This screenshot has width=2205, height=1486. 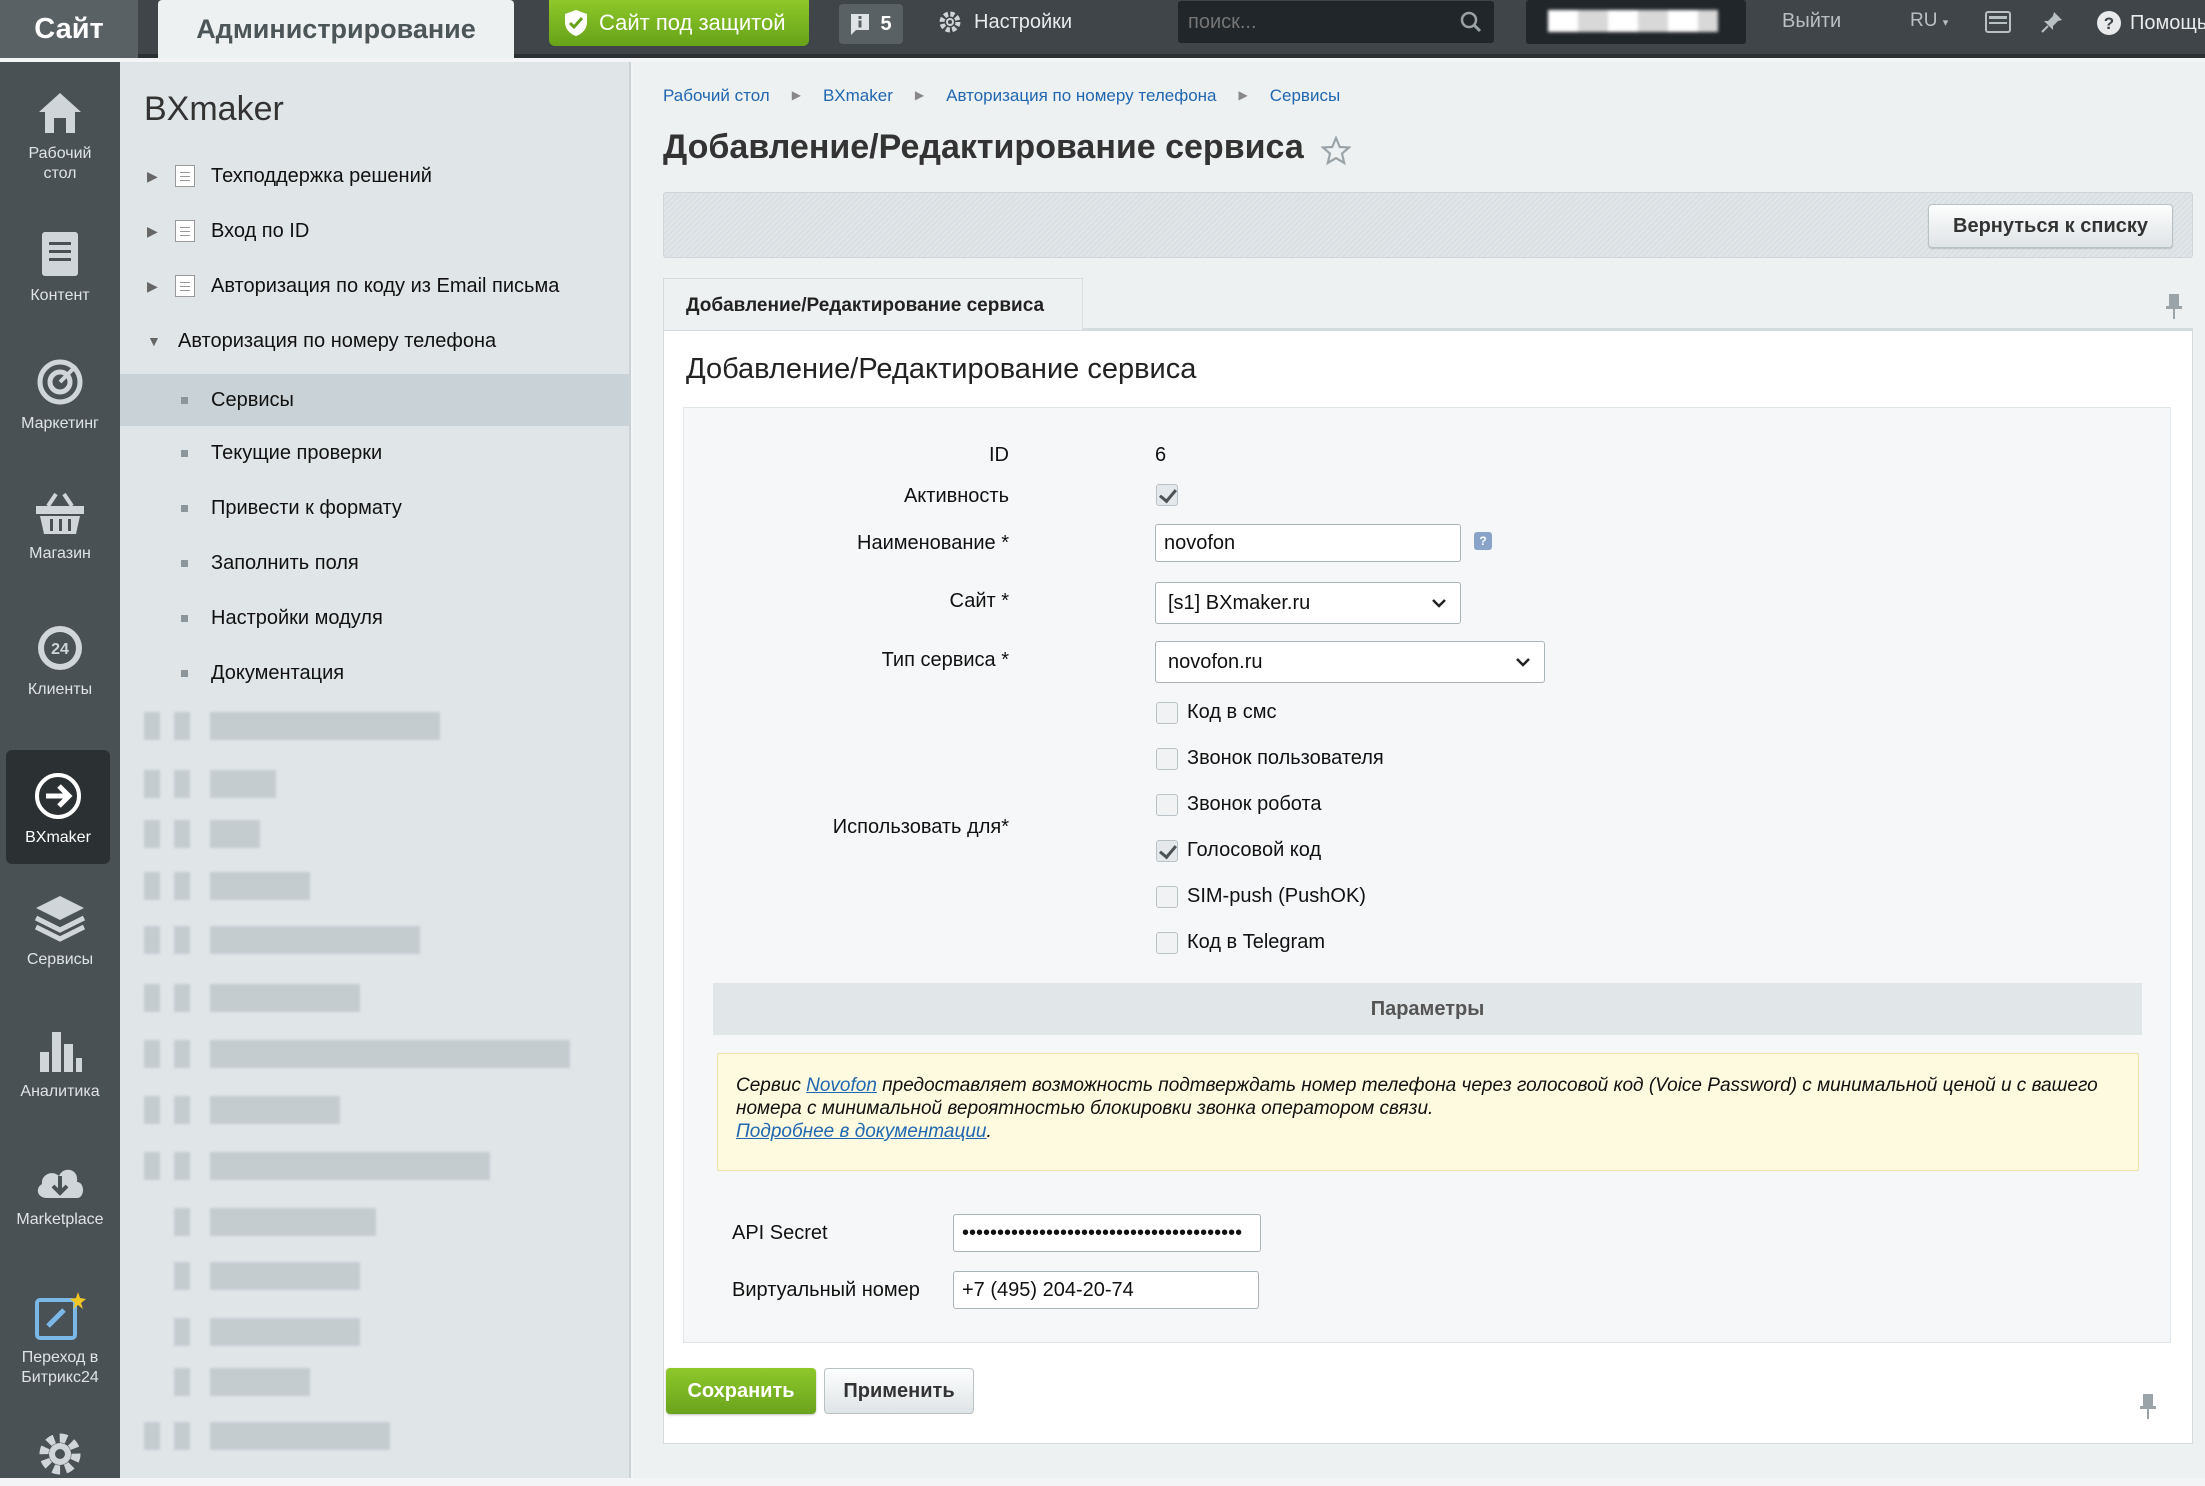 What do you see at coordinates (375, 563) in the screenshot?
I see `menu-item-fill-fields: Заполнить поля` at bounding box center [375, 563].